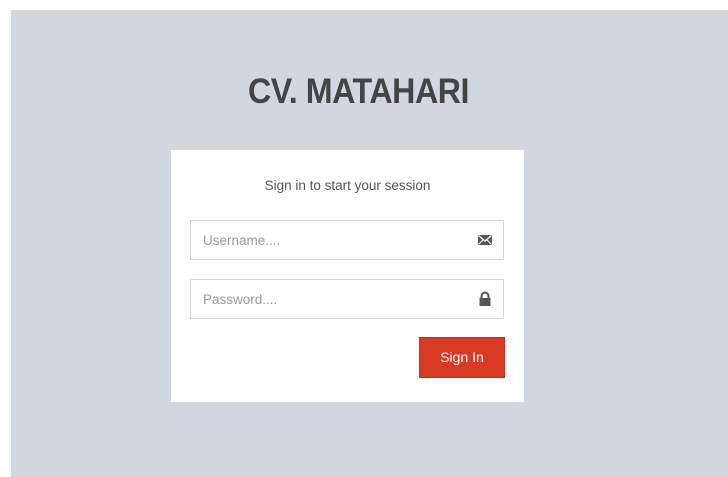 The height and width of the screenshot is (477, 728). What do you see at coordinates (347, 185) in the screenshot?
I see `login-box-message: Sign in to start your session` at bounding box center [347, 185].